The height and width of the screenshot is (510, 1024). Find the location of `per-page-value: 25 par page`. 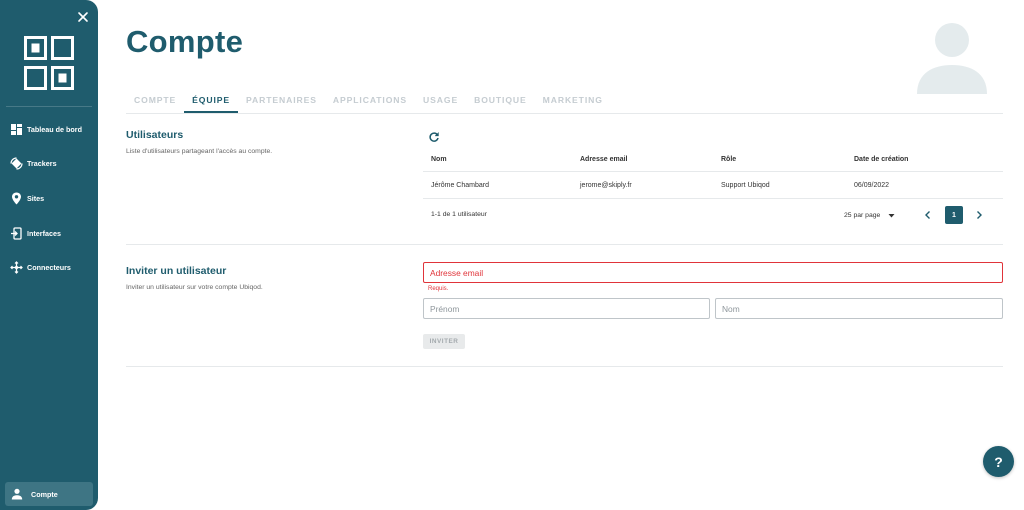

per-page-value: 25 par page is located at coordinates (862, 215).